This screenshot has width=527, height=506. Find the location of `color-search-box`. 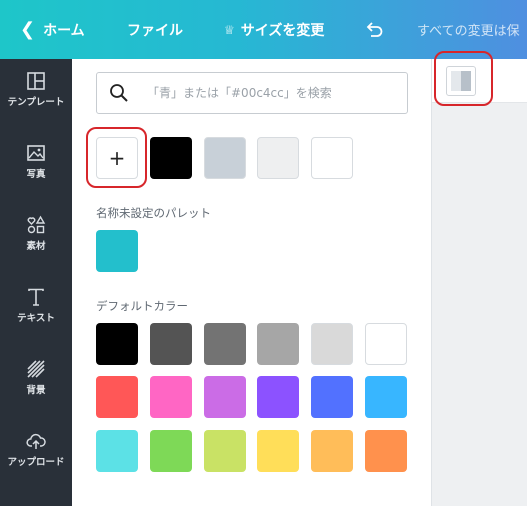

color-search-box is located at coordinates (252, 93).